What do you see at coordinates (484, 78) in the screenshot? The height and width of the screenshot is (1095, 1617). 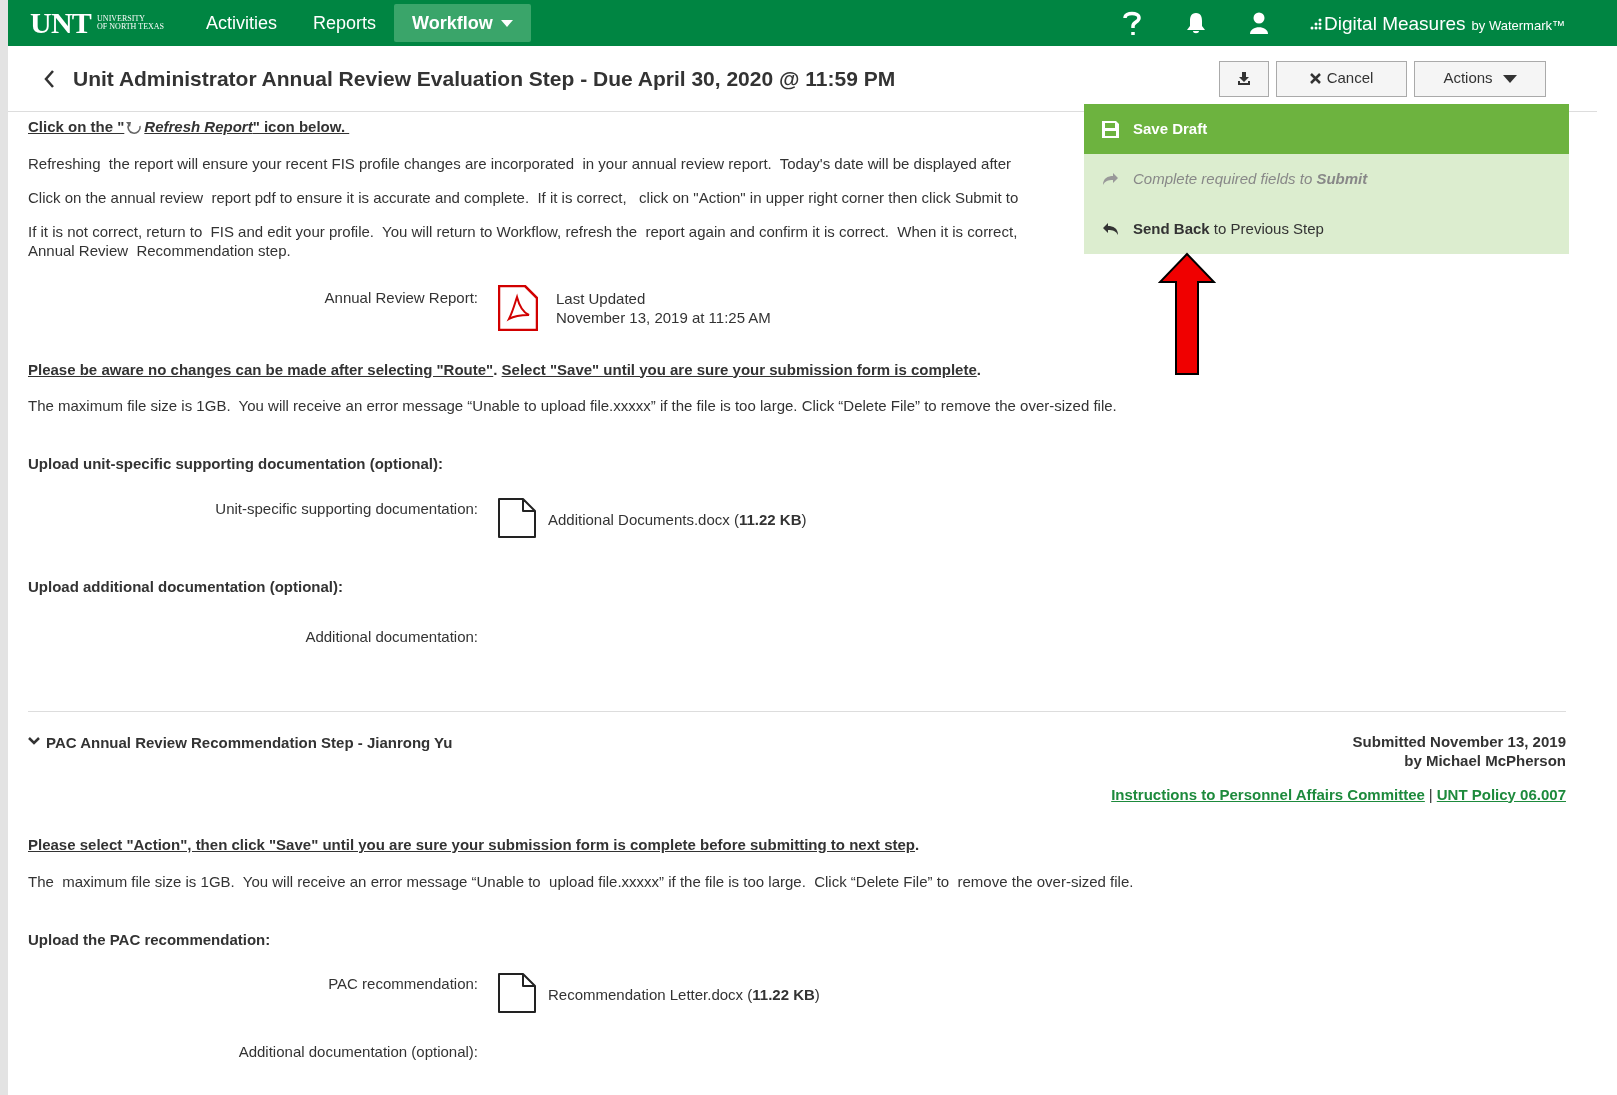 I see `page-title: Unit Administrator Annual Review Evaluation Step - Due April 30, 2020 @ 11:59 PM` at bounding box center [484, 78].